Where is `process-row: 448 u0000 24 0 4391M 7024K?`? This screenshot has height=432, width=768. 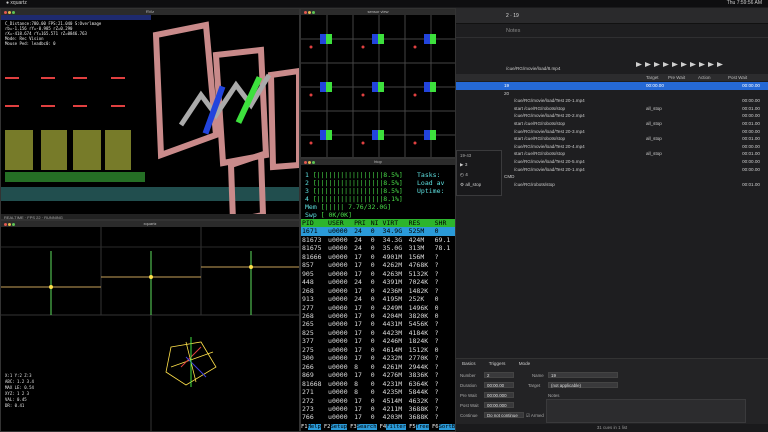
process-row: 448 u0000 24 0 4391M 7024K? is located at coordinates (378, 282).